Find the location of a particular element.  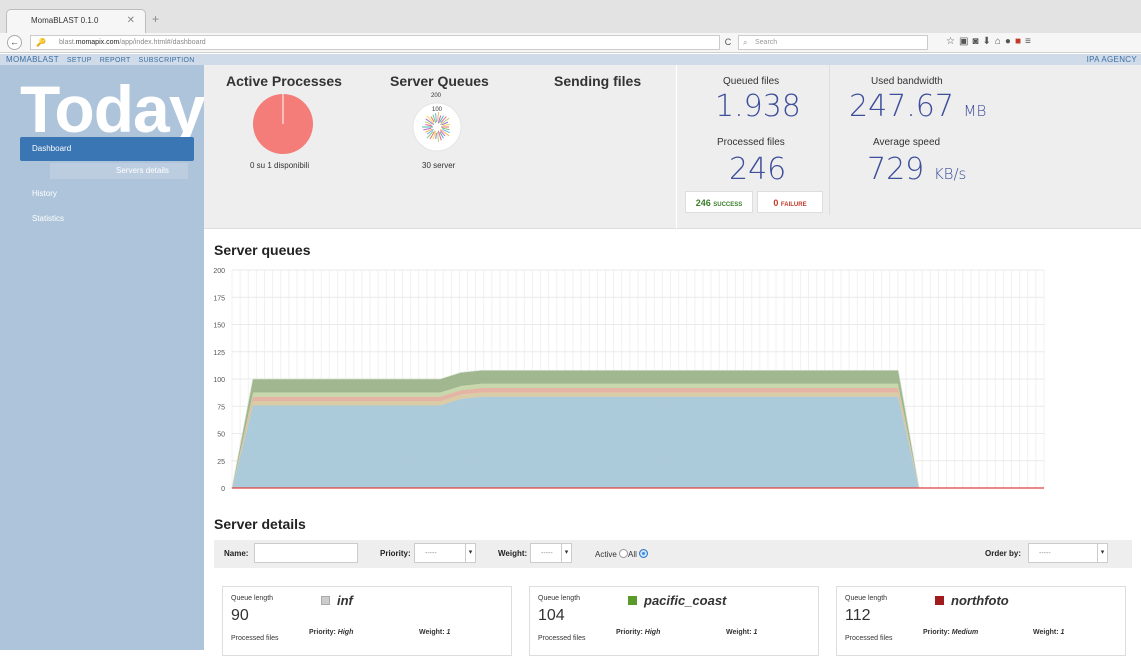

y-tick-label: 100 is located at coordinates (219, 380).